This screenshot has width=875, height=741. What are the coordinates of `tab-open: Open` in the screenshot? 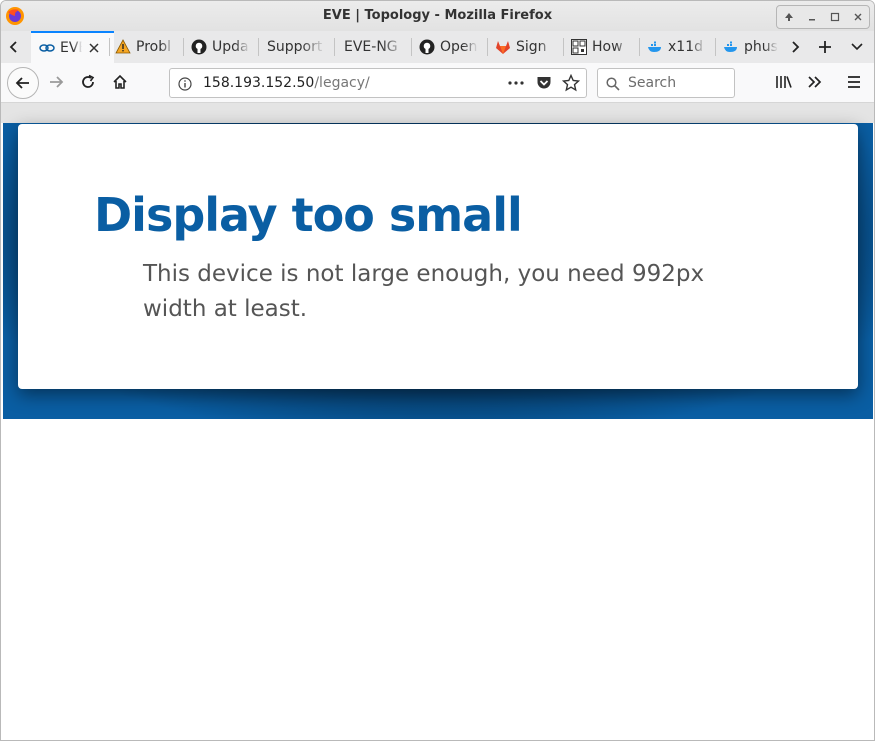 It's located at (450, 47).